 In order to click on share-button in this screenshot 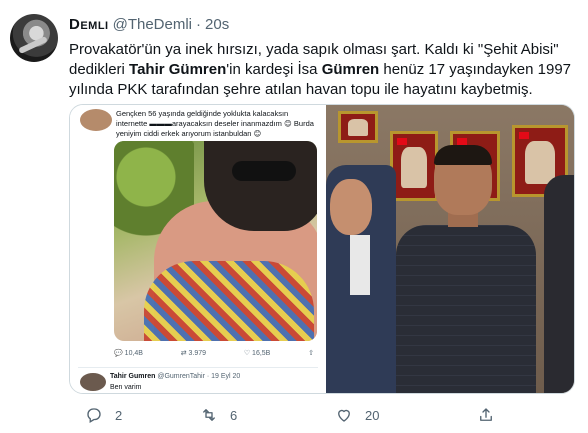, I will do `click(486, 415)`.